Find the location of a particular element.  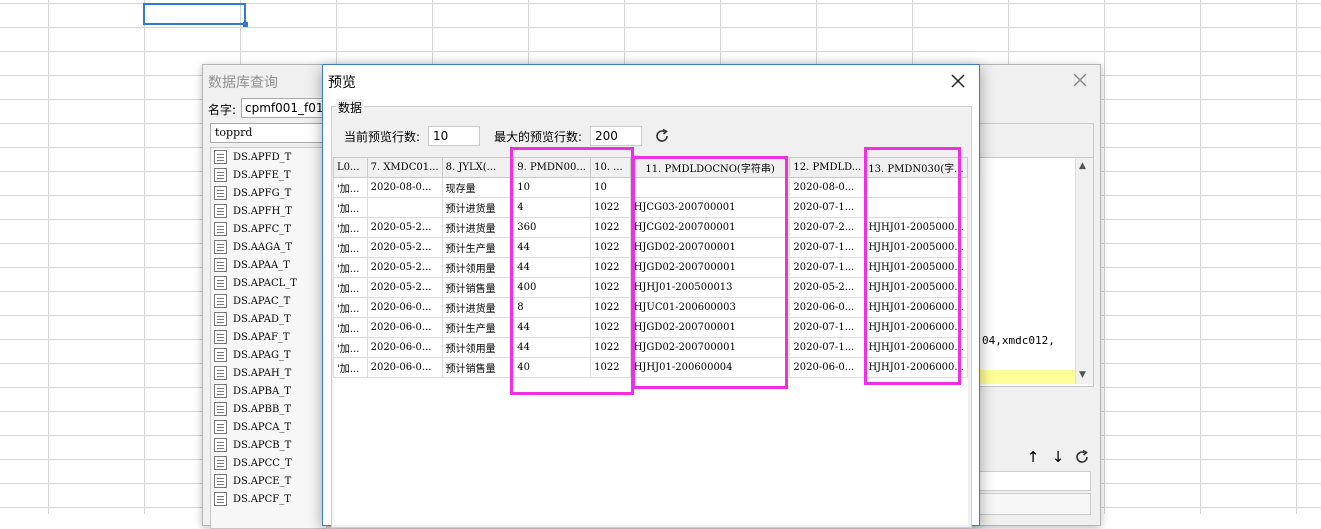

schema-select: topprd is located at coordinates (267, 133).